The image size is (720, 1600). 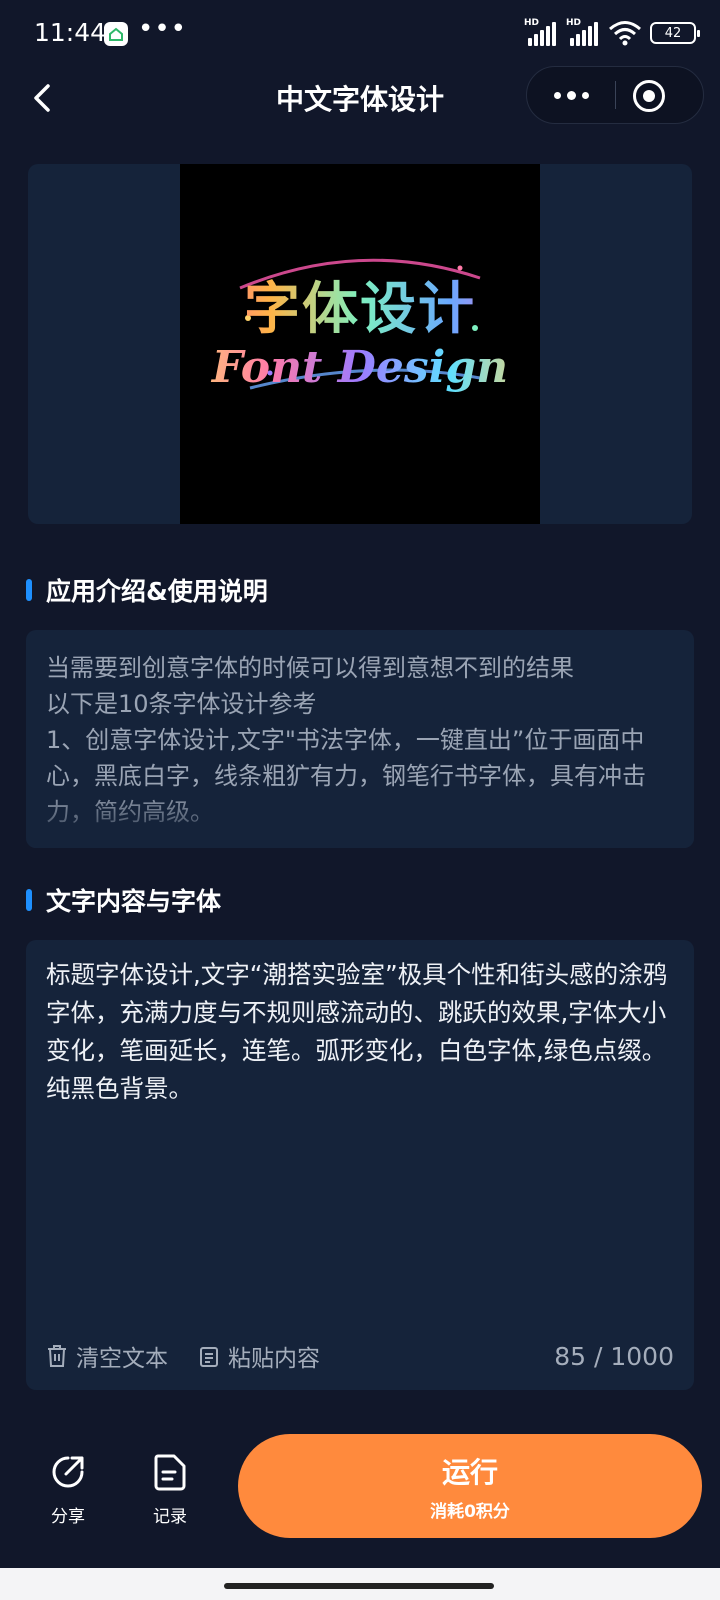 What do you see at coordinates (68, 1489) in the screenshot?
I see `share-button: 分享` at bounding box center [68, 1489].